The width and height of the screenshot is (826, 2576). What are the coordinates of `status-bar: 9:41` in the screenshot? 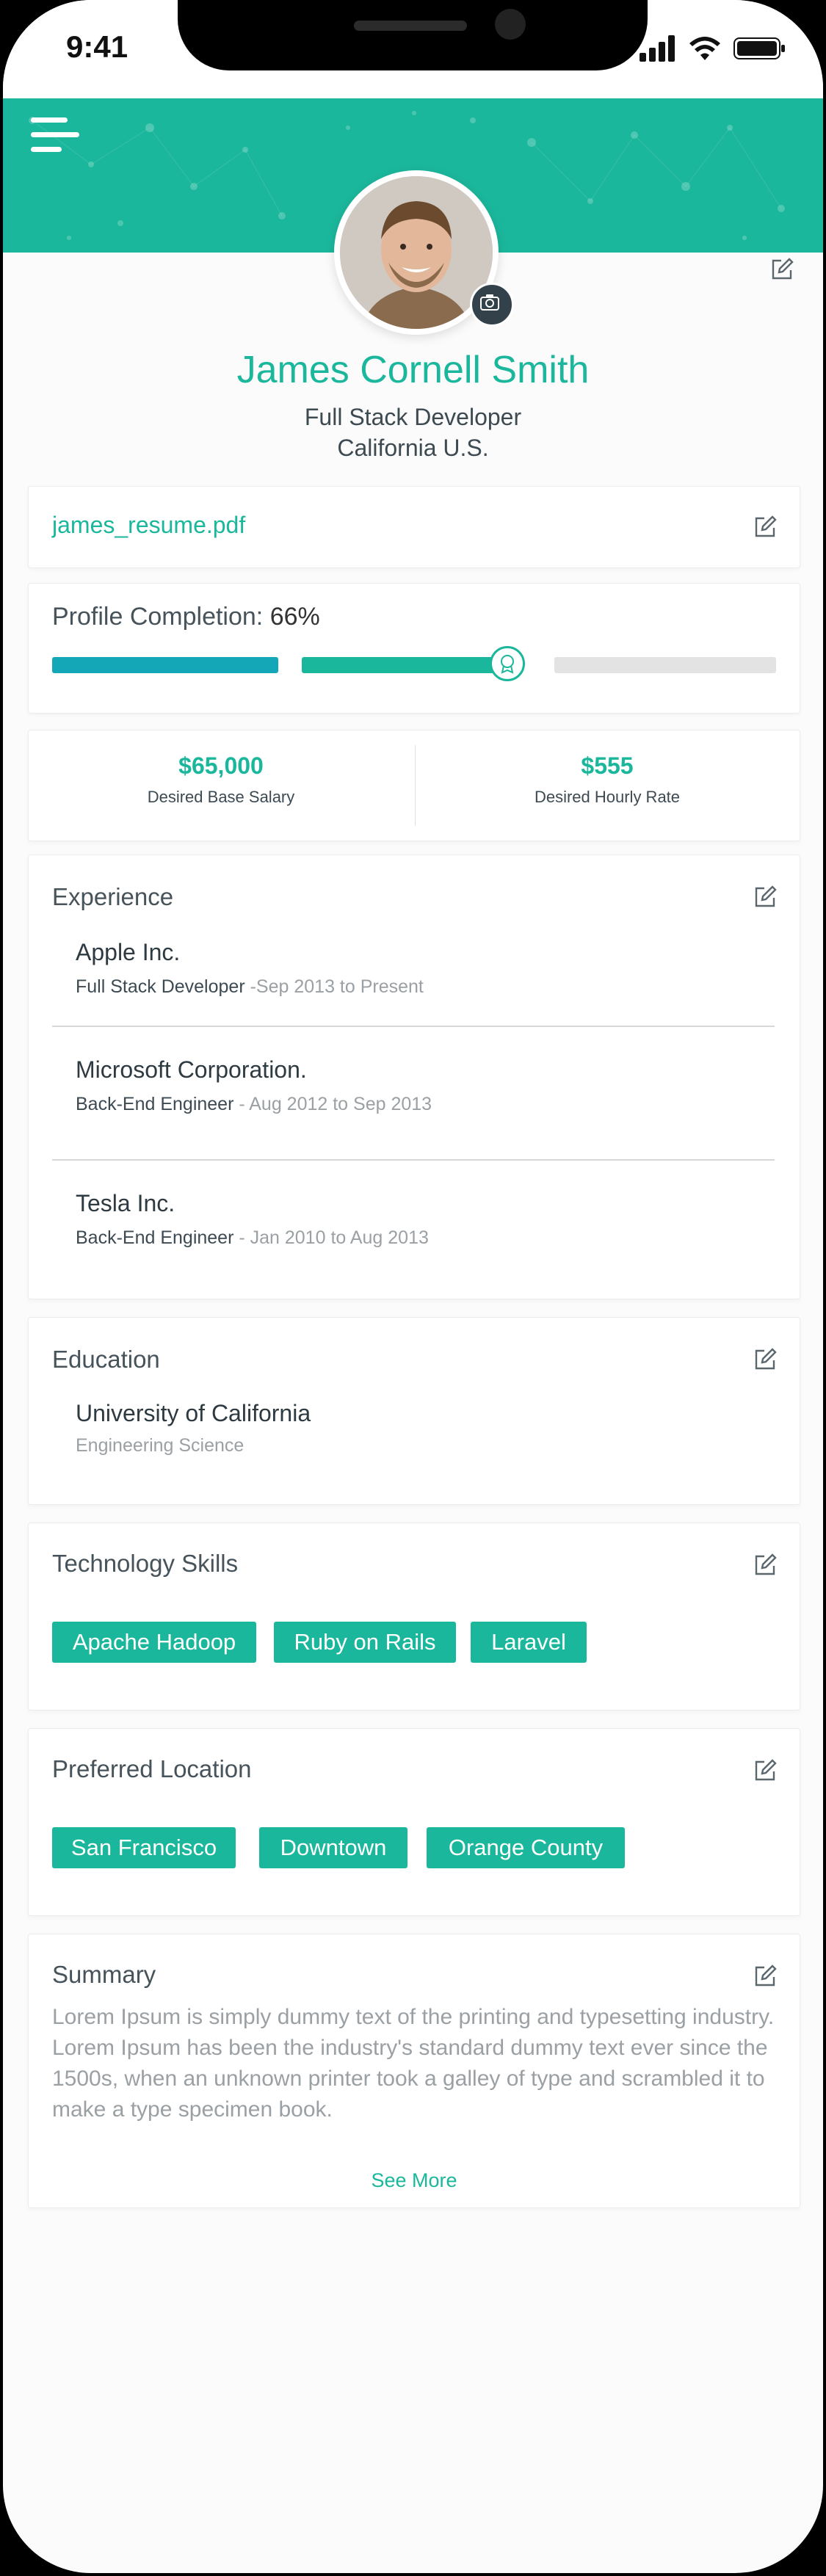 It's located at (413, 49).